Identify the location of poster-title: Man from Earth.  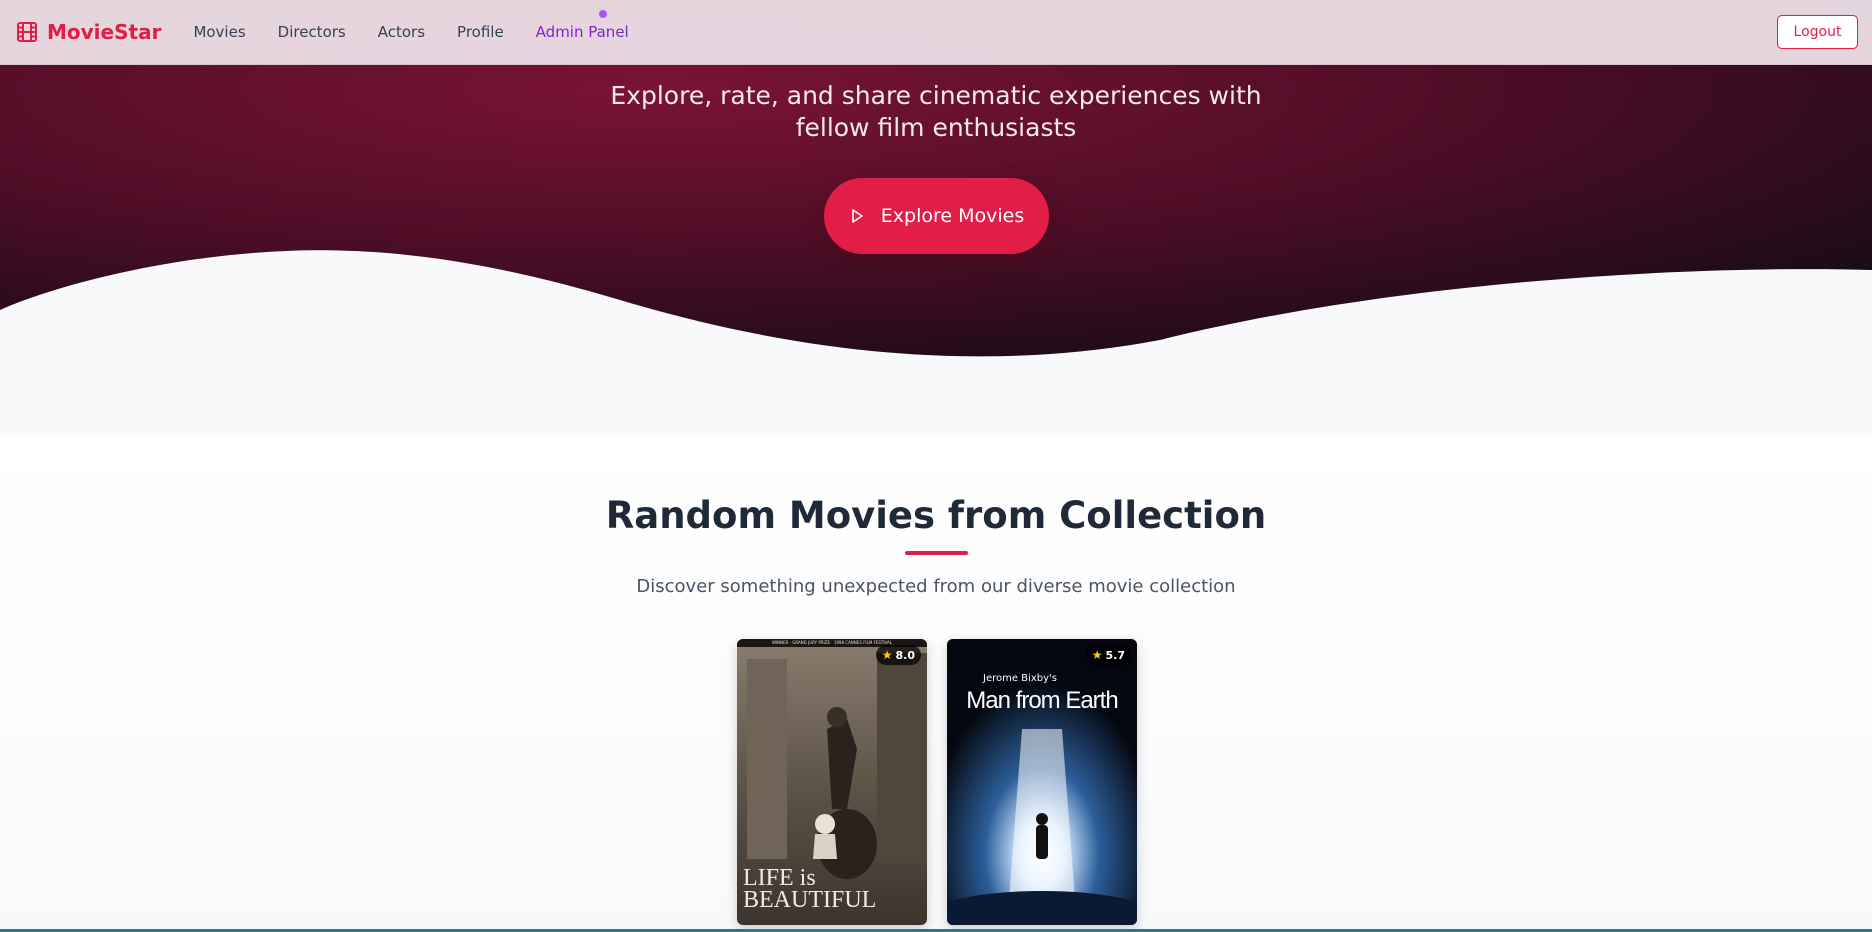
(1042, 700).